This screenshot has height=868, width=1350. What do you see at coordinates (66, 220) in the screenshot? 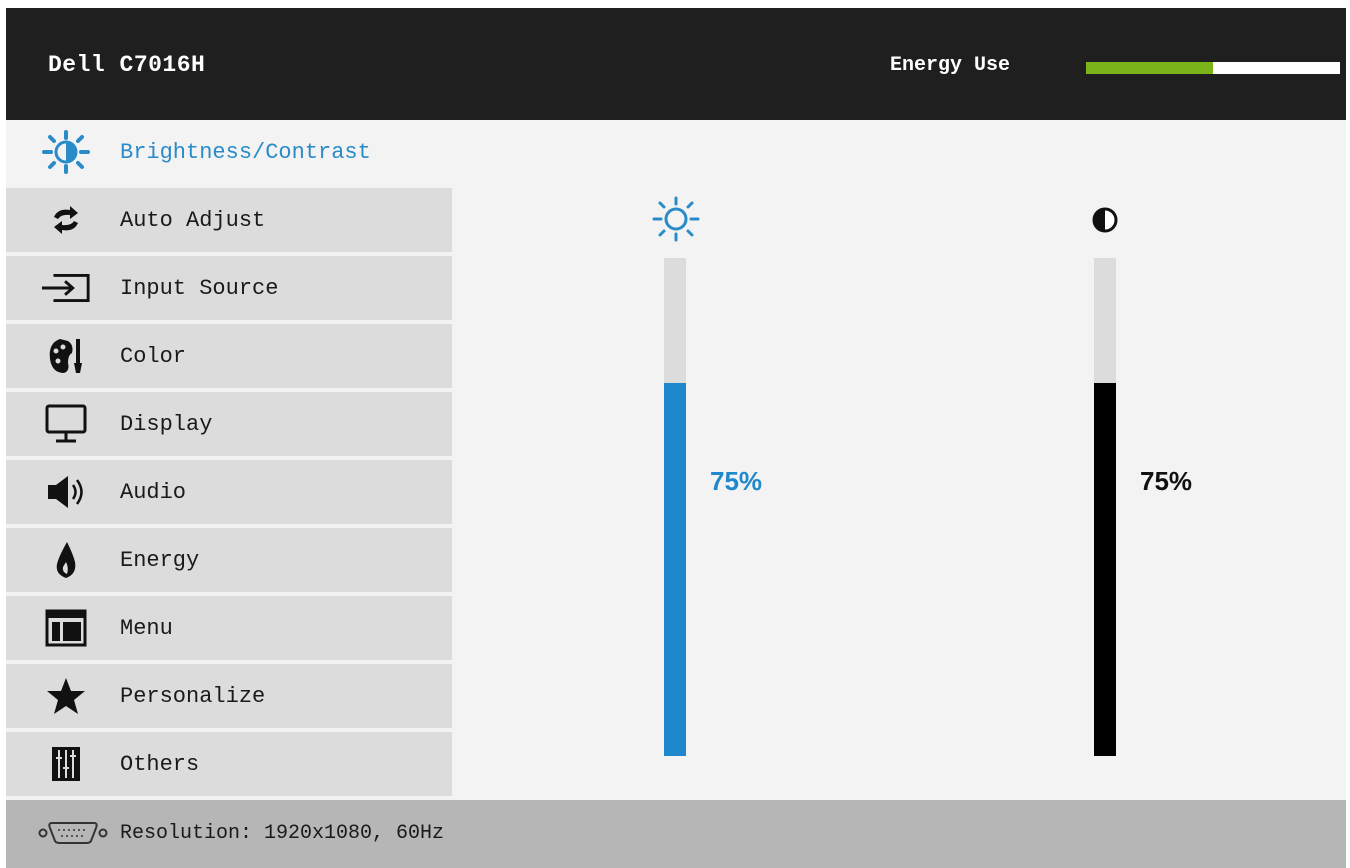
I see `auto-adjust-icon` at bounding box center [66, 220].